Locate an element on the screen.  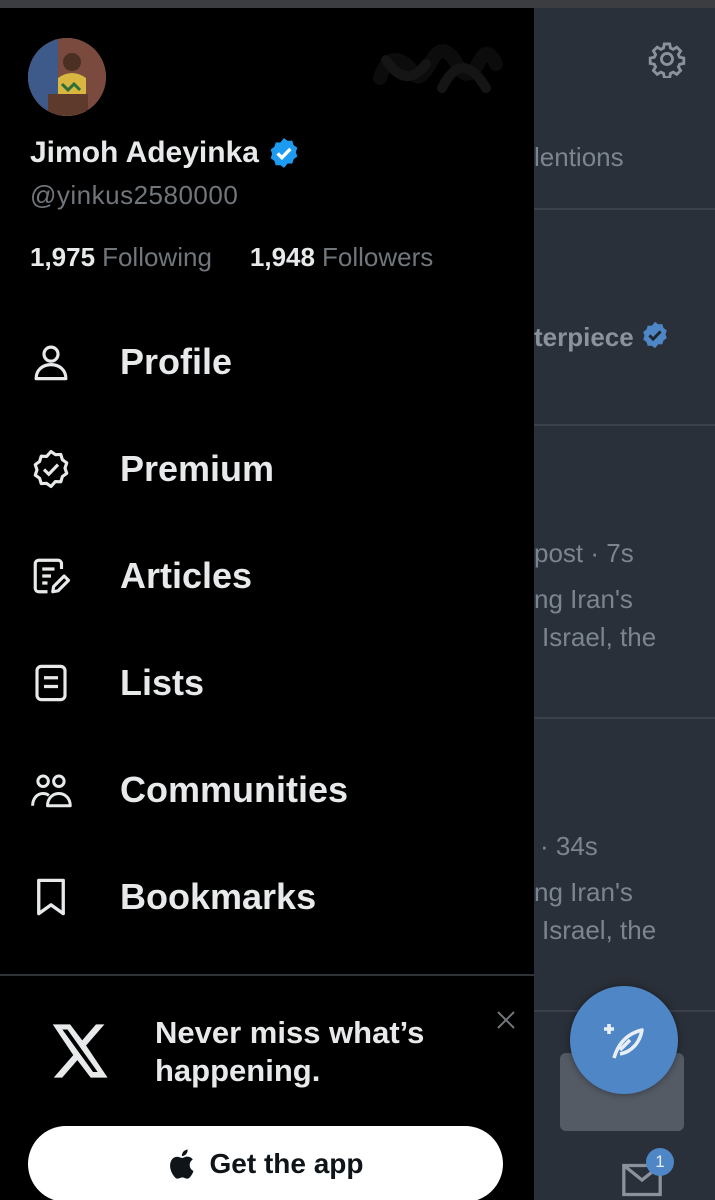
bookmark-icon is located at coordinates (51, 896).